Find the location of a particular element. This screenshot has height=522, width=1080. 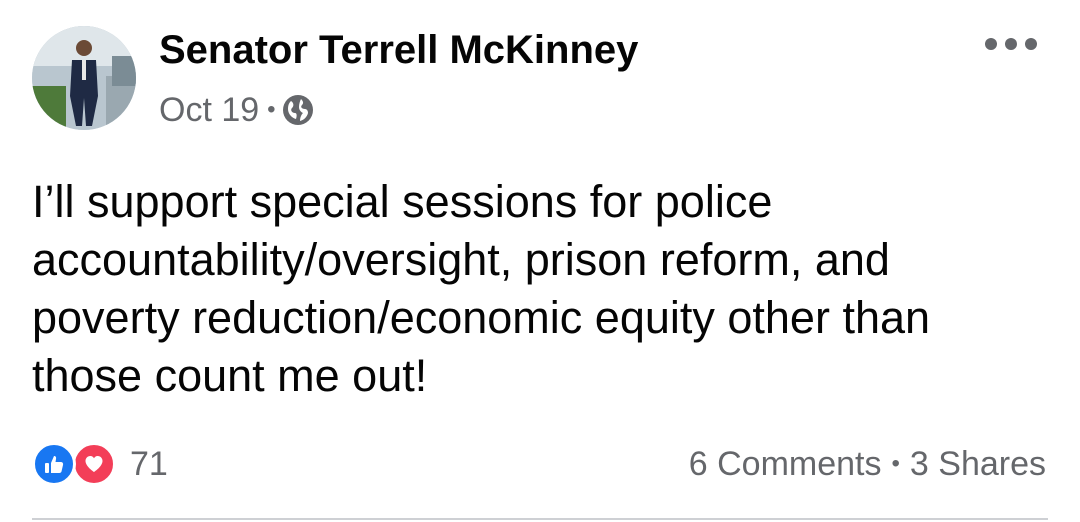

author-name: Senator Terrell McKinney is located at coordinates (398, 50).